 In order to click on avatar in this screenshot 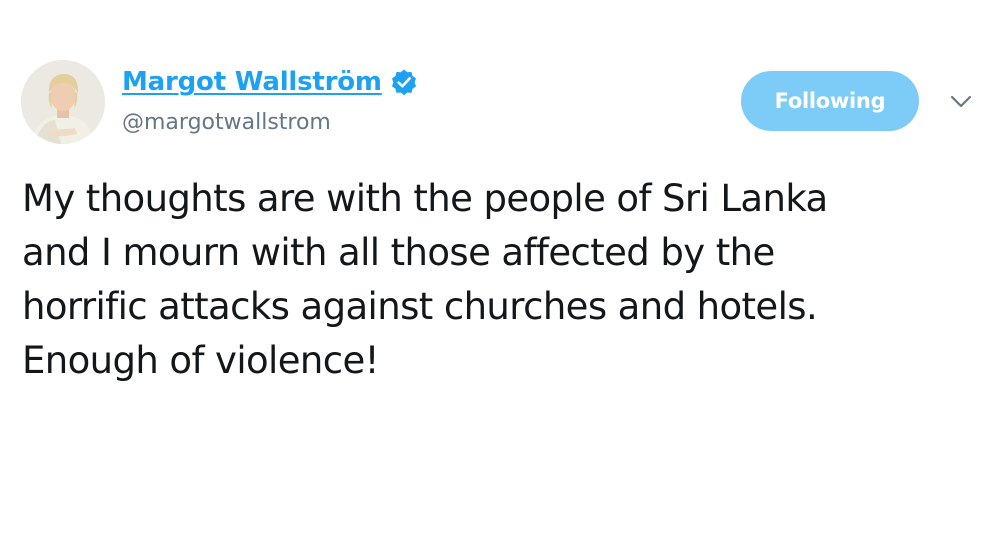, I will do `click(63, 102)`.